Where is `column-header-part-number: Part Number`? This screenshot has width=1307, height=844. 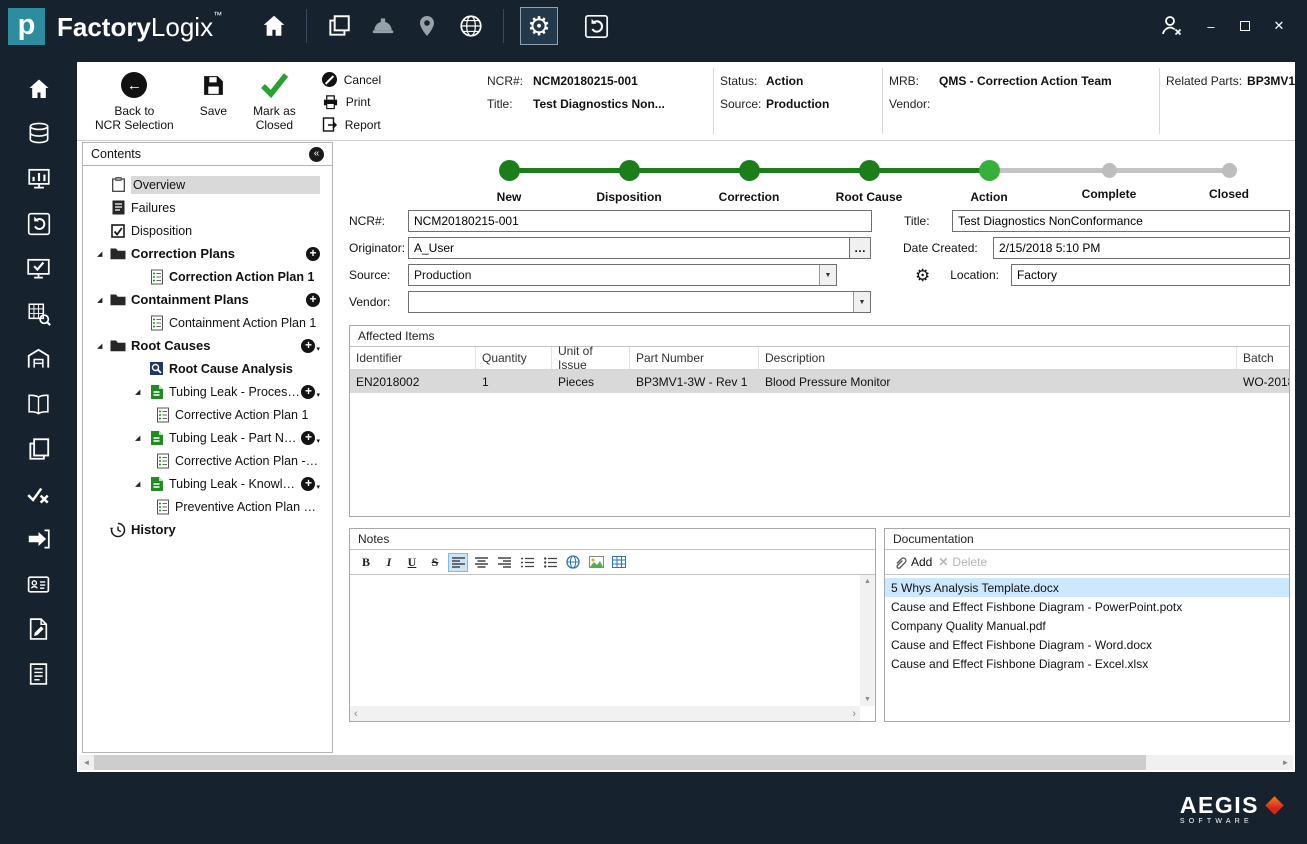
column-header-part-number: Part Number is located at coordinates (694, 358).